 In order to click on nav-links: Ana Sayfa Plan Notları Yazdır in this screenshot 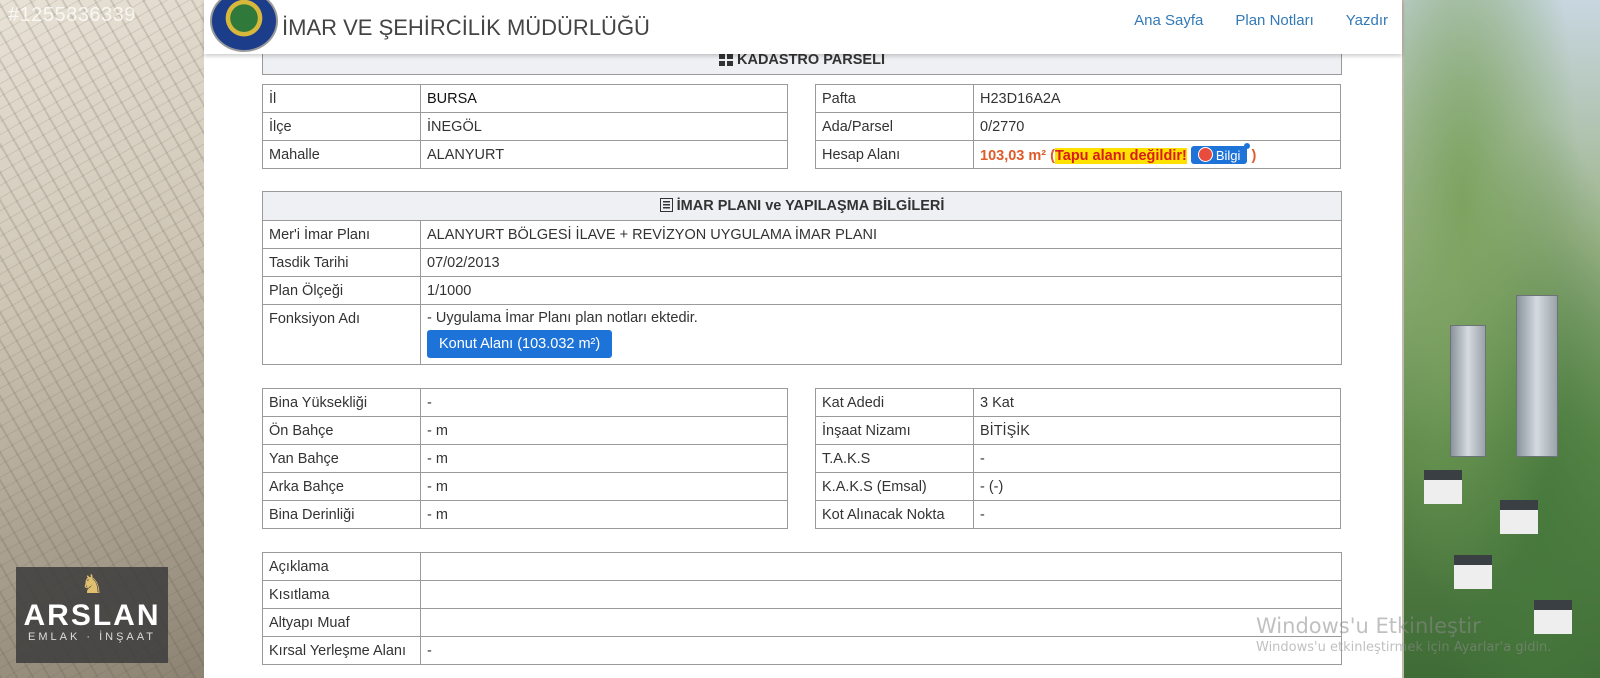, I will do `click(1261, 20)`.